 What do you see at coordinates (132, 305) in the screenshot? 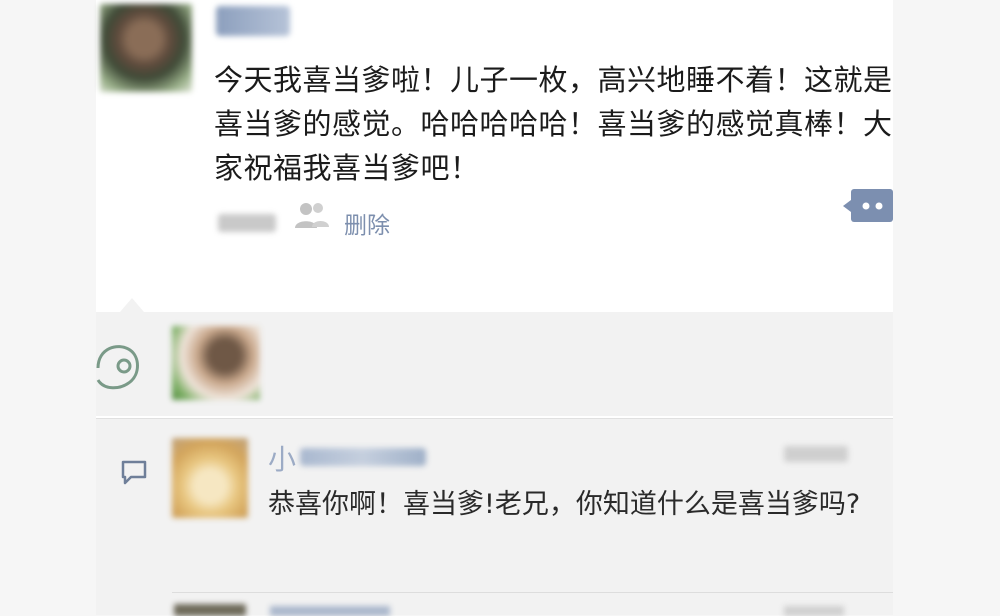
I see `likes-pointer` at bounding box center [132, 305].